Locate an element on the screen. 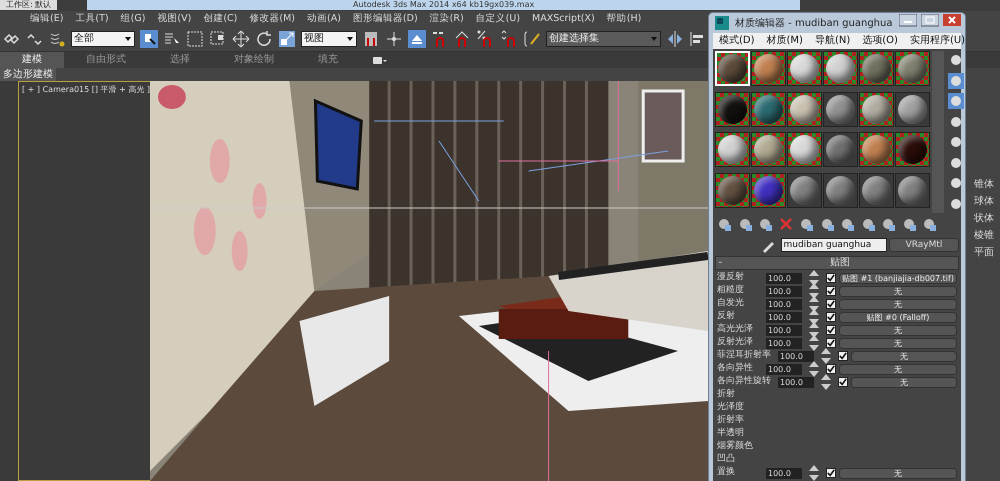 The width and height of the screenshot is (1000, 481). menu-item: 材质(M) is located at coordinates (784, 41).